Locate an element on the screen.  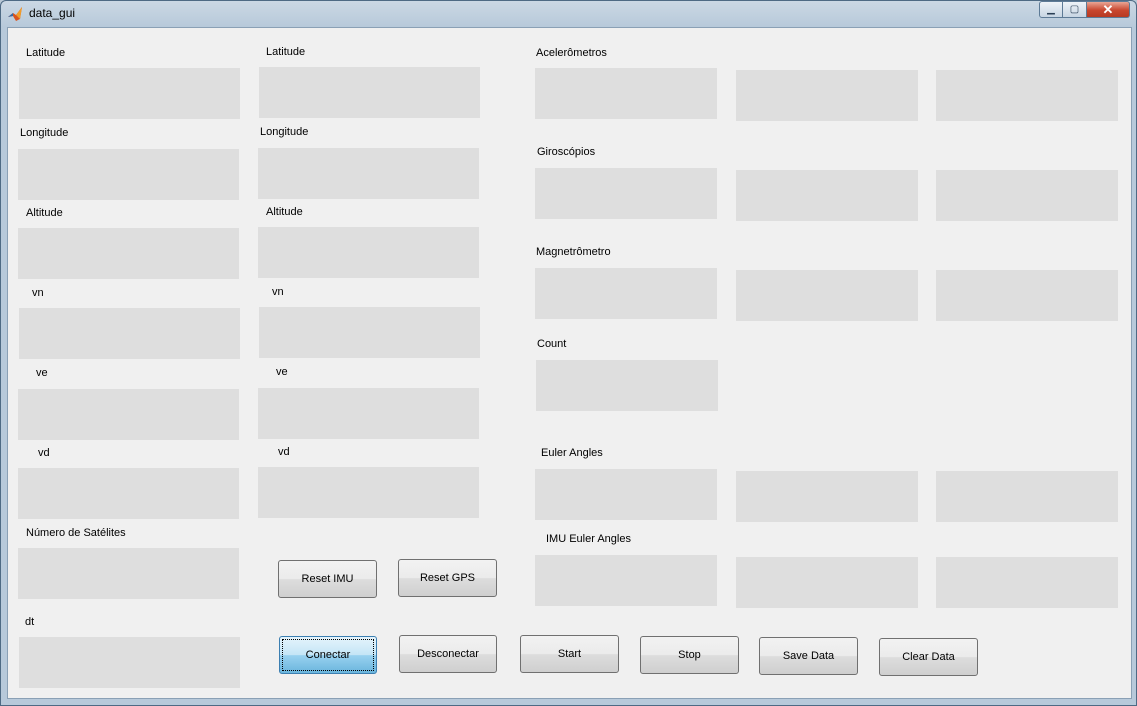
maximize-icon: ▢ is located at coordinates (1074, 9).